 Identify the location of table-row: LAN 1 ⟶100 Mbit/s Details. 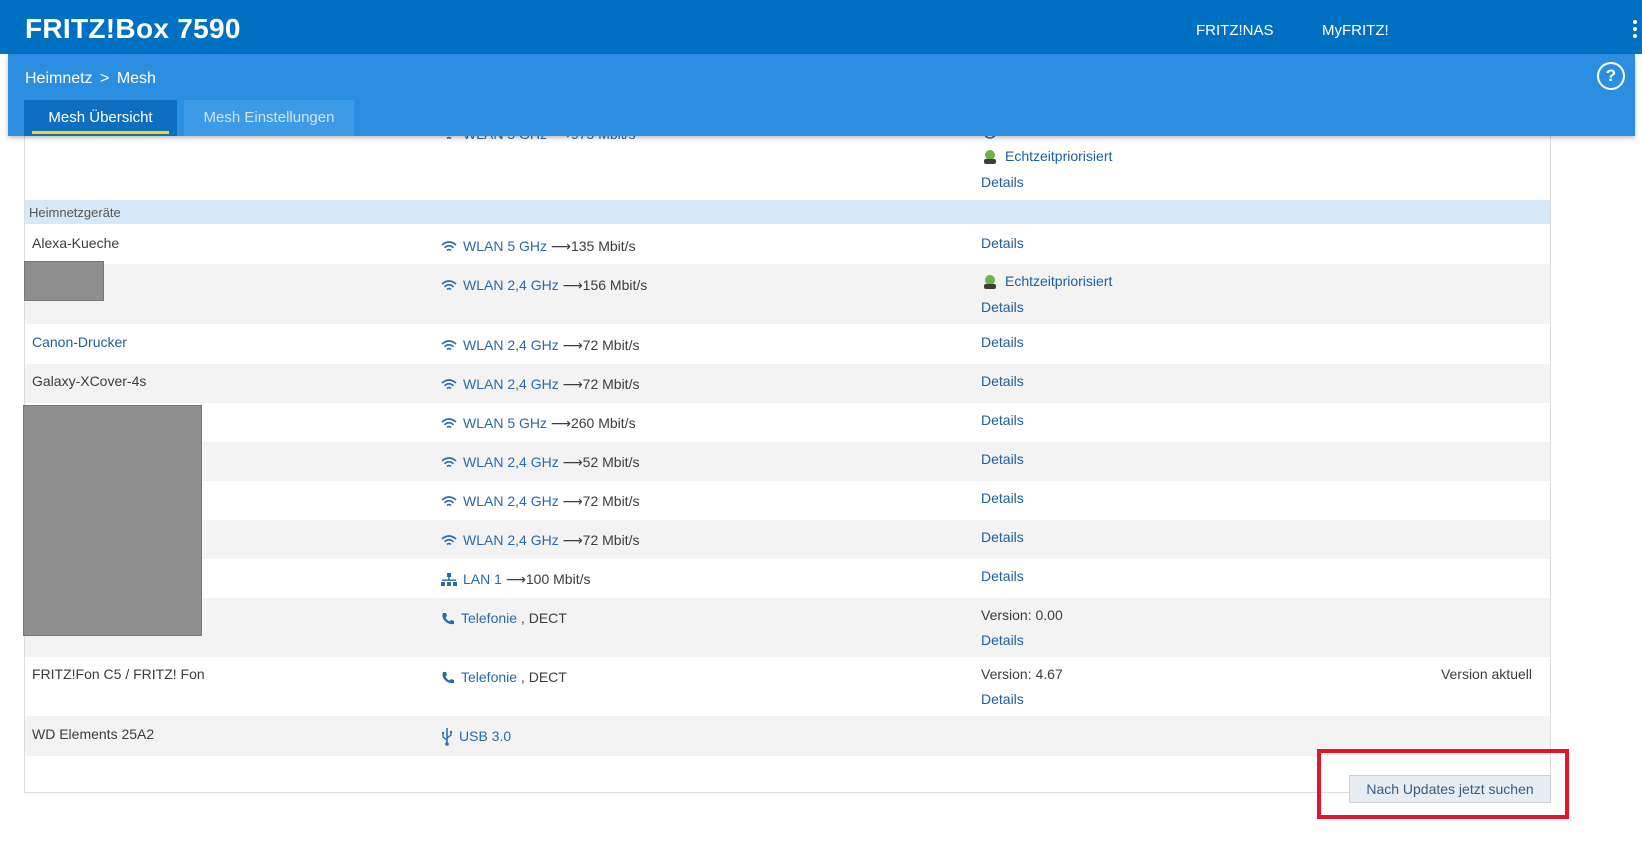
(787, 578).